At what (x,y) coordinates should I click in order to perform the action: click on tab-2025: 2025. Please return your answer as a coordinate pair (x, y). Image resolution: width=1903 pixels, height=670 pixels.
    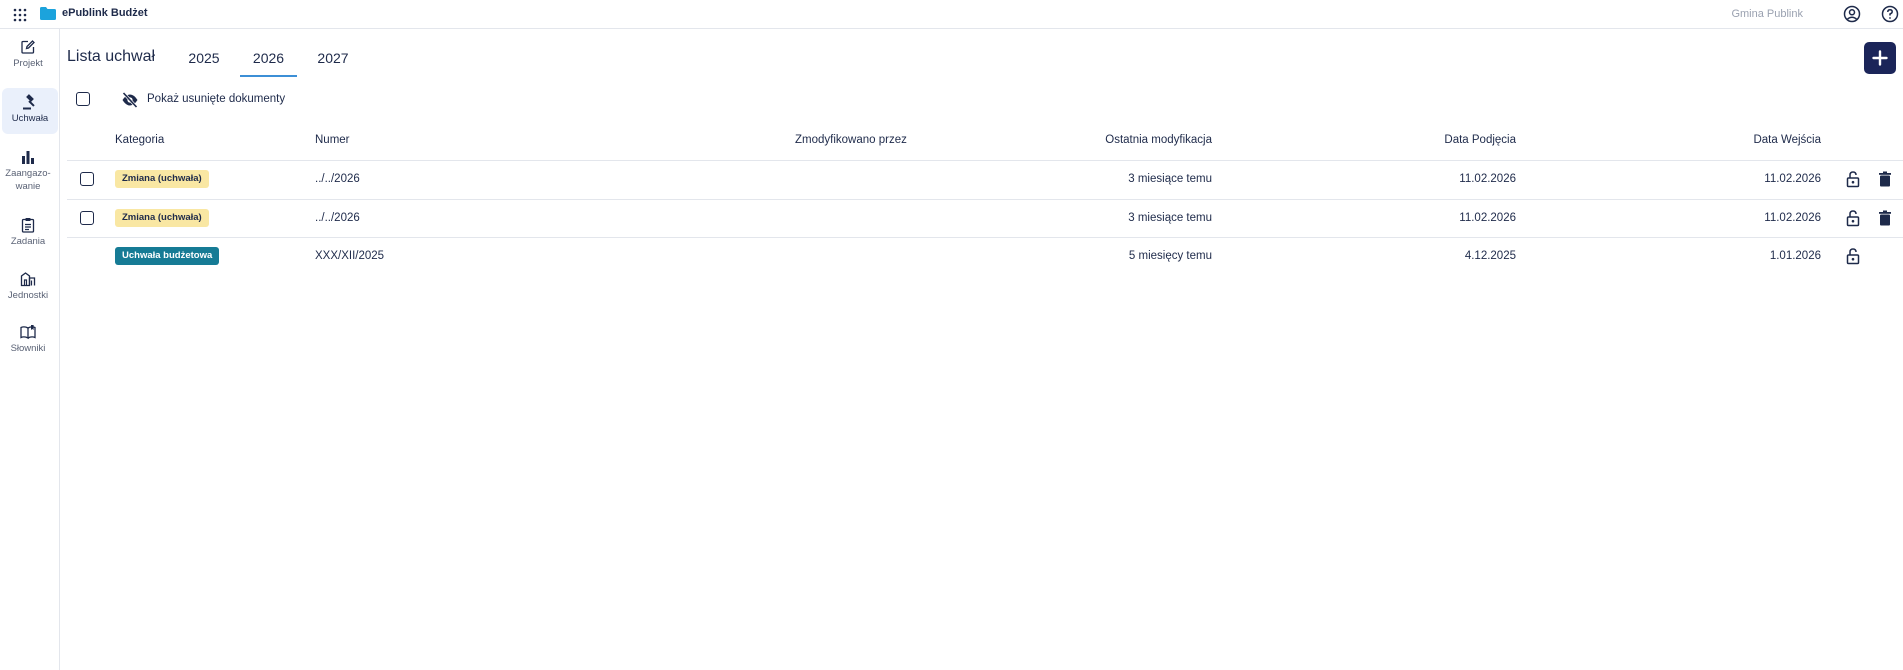
    Looking at the image, I should click on (204, 59).